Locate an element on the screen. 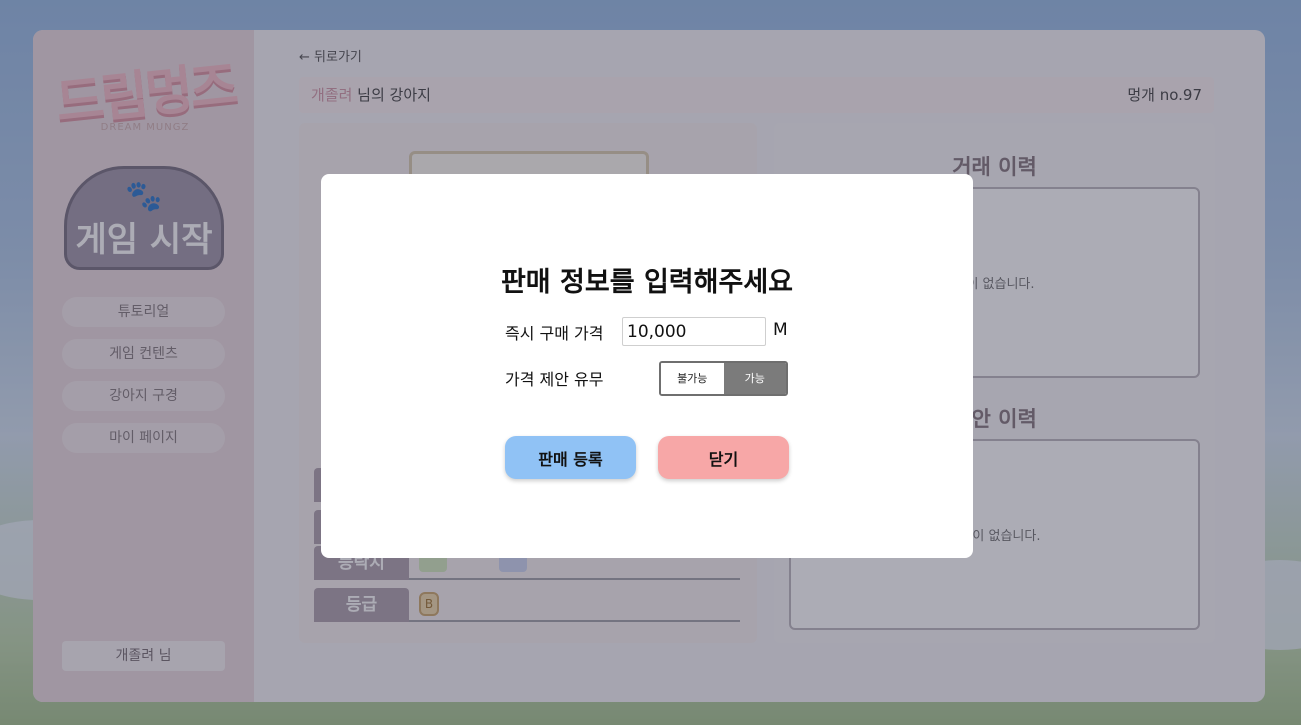 Image resolution: width=1301 pixels, height=725 pixels. price-input is located at coordinates (694, 331).